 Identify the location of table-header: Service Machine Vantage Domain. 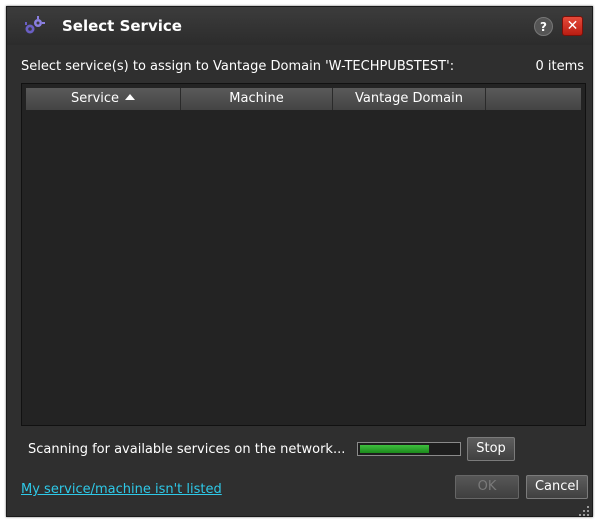
(303, 99).